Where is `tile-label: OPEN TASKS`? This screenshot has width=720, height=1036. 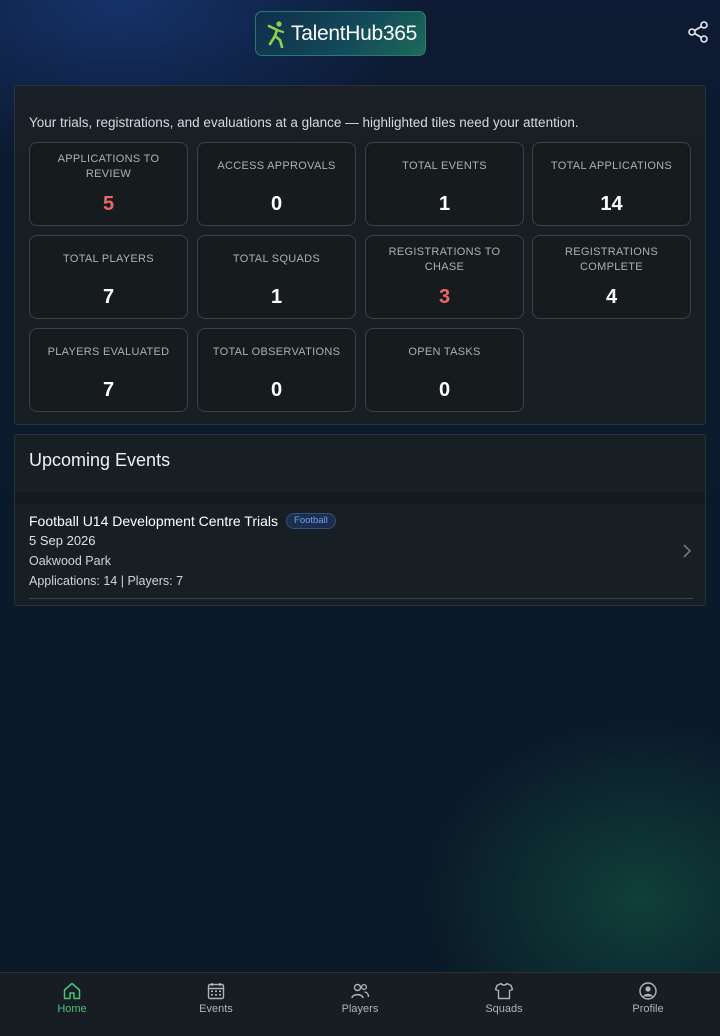 tile-label: OPEN TASKS is located at coordinates (444, 352).